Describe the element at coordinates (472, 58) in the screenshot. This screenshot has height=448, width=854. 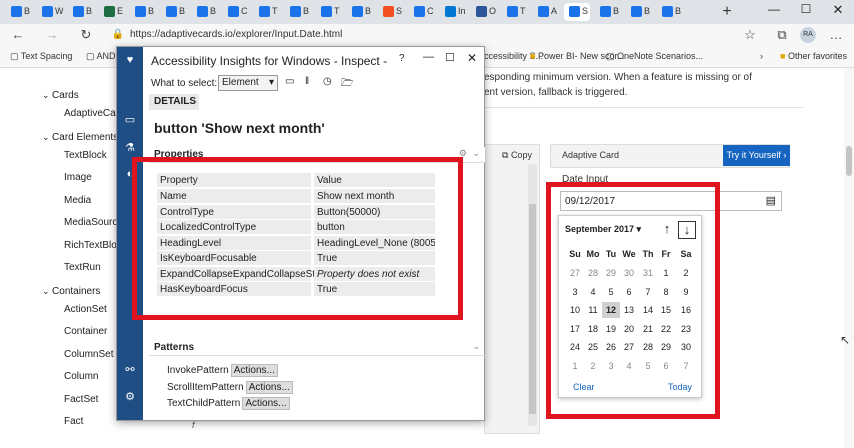
I see `ai-close-button: ✕` at that location.